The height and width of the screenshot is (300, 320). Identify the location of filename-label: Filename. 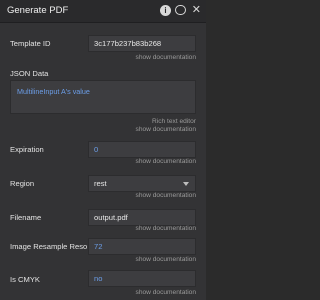
(26, 217).